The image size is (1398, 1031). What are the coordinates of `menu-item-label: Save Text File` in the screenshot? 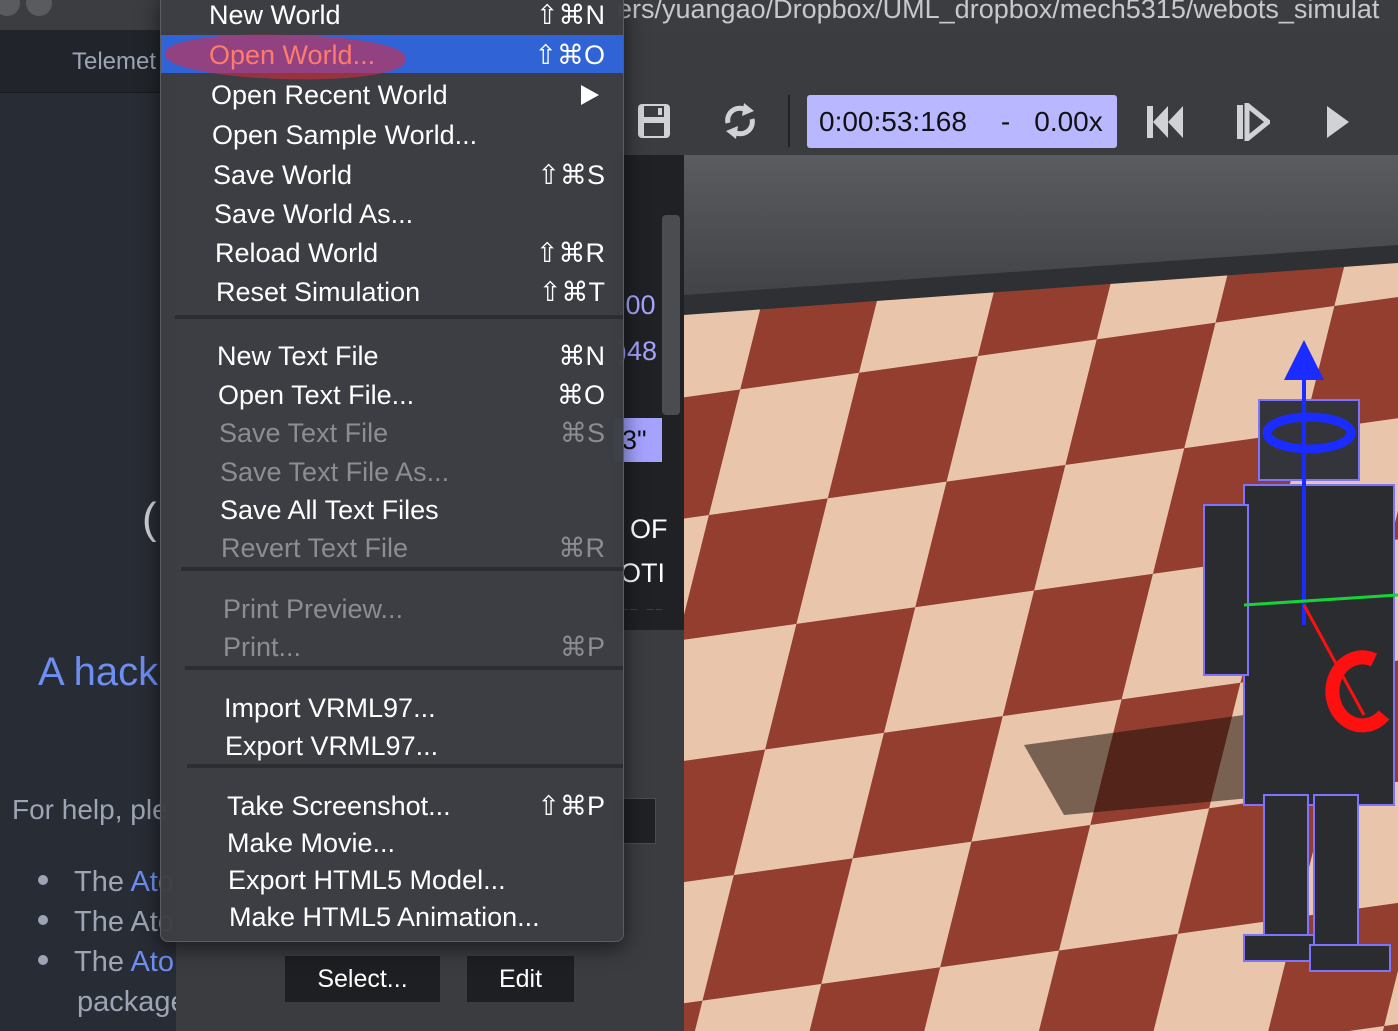 It's located at (304, 433).